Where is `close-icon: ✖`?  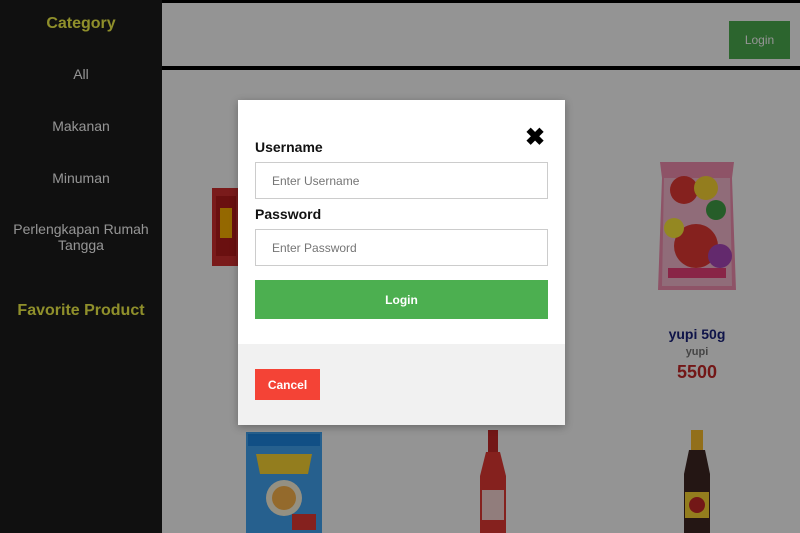 close-icon: ✖ is located at coordinates (535, 138).